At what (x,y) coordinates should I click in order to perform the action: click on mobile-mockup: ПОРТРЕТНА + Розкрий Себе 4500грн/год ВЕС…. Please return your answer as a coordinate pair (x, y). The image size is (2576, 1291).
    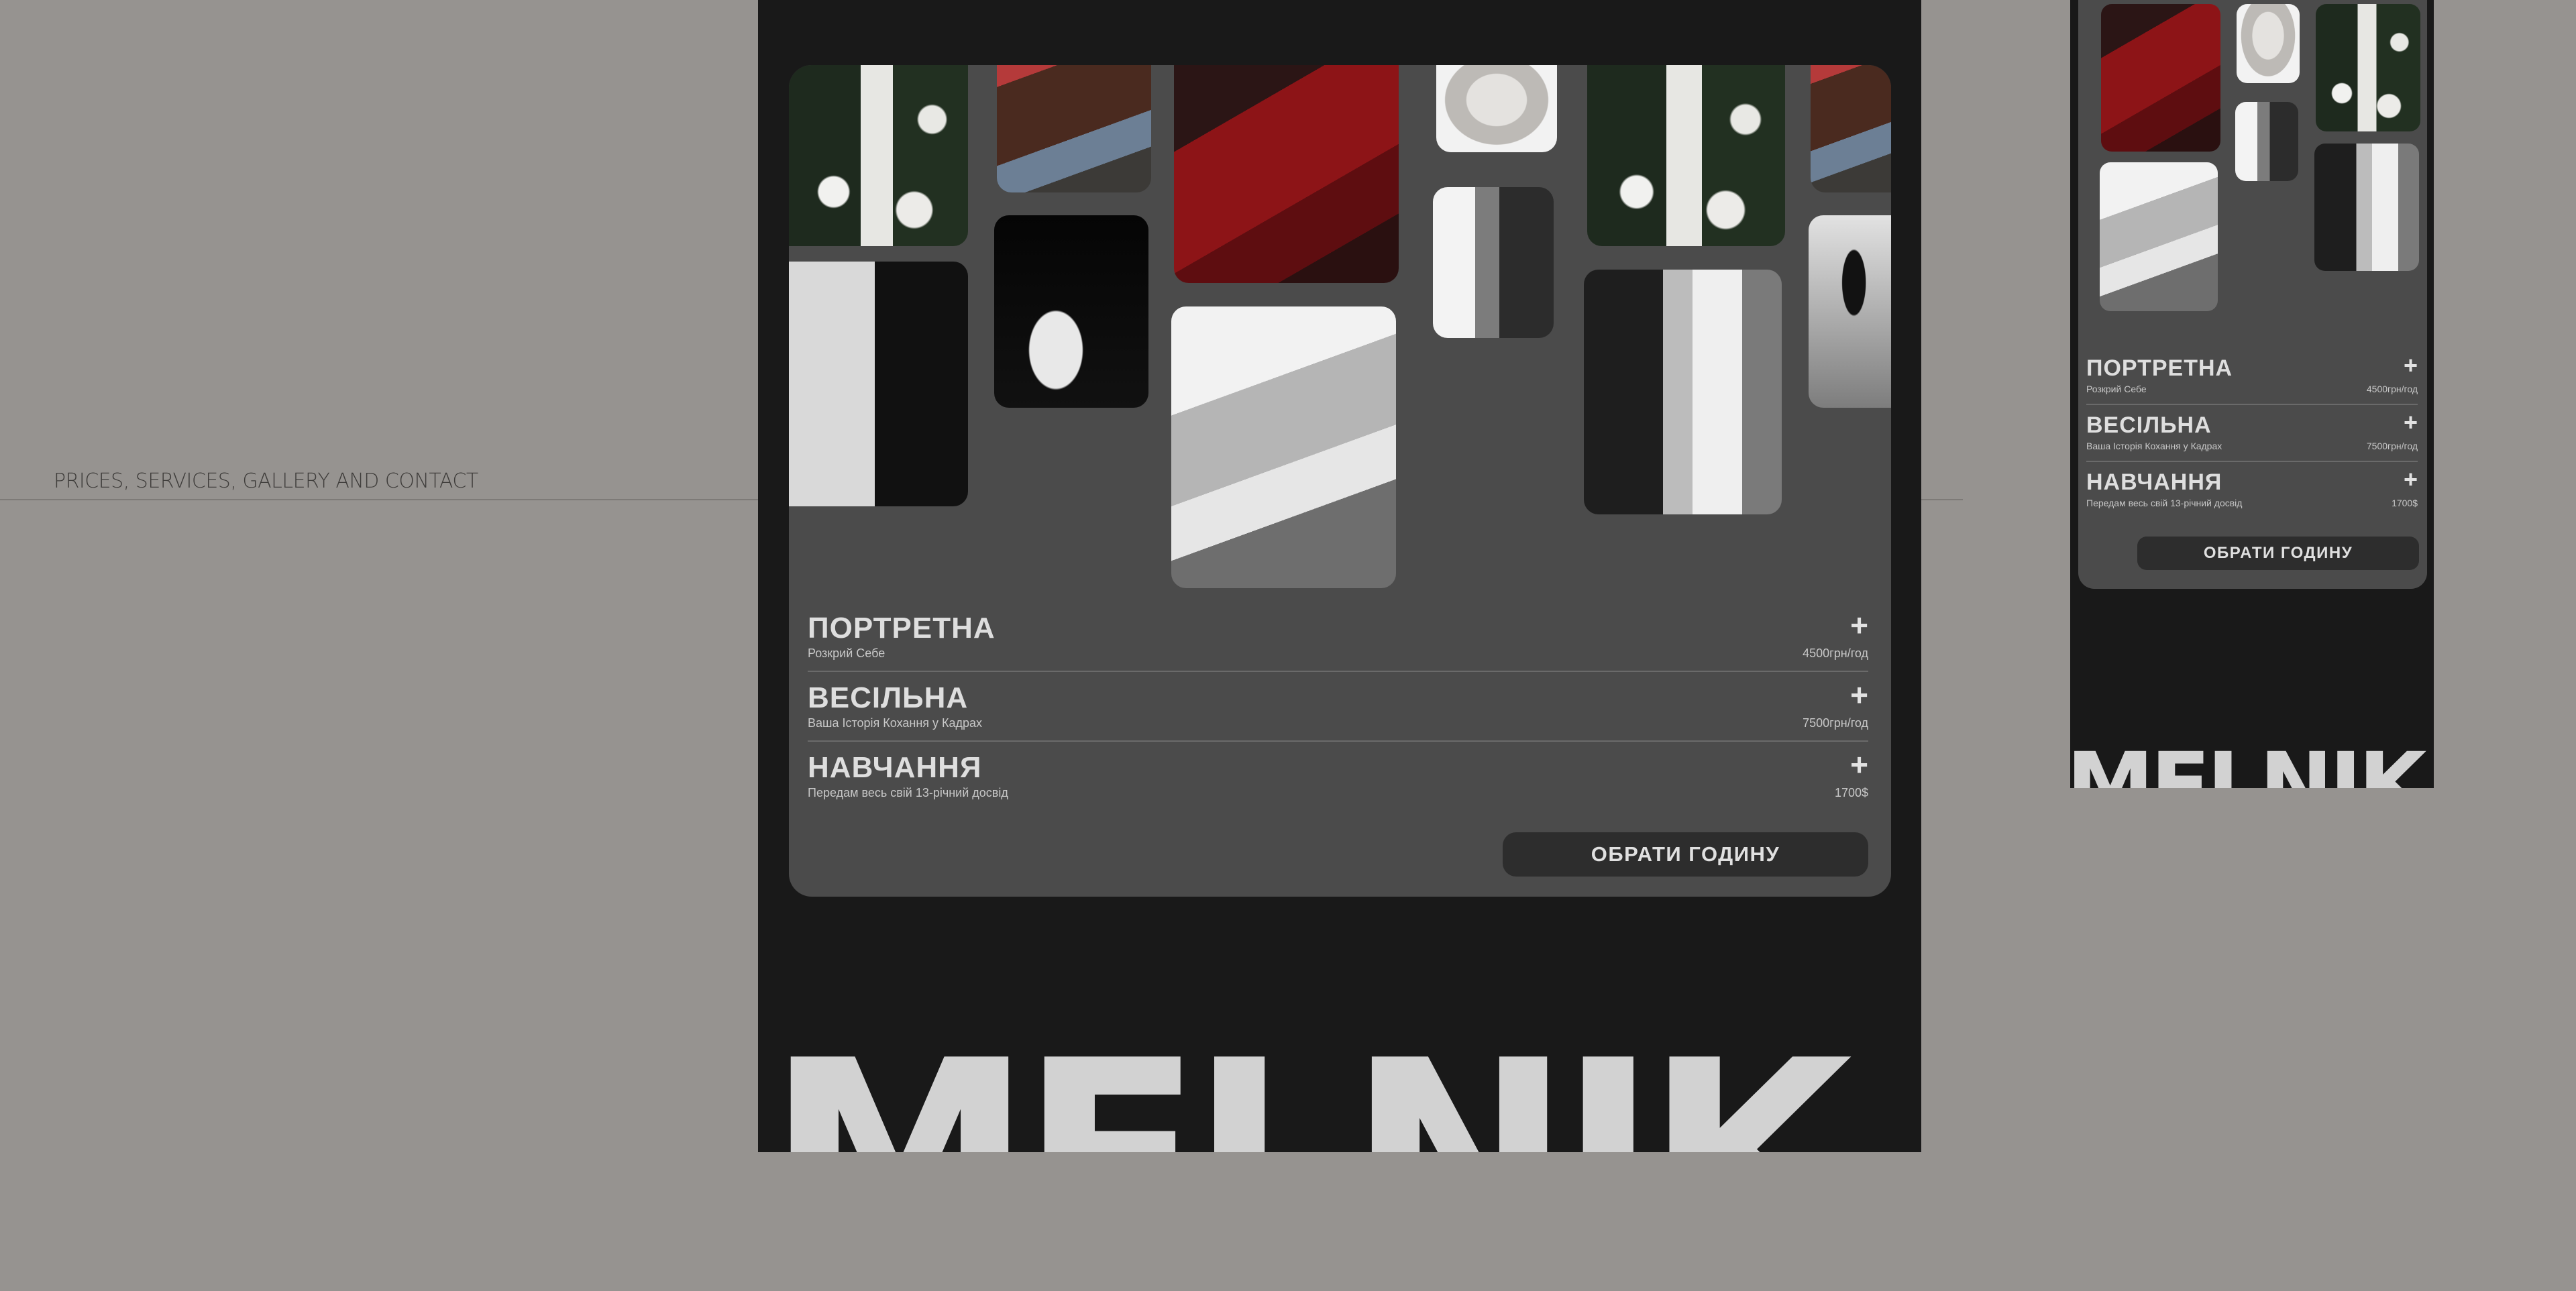
    Looking at the image, I should click on (2252, 394).